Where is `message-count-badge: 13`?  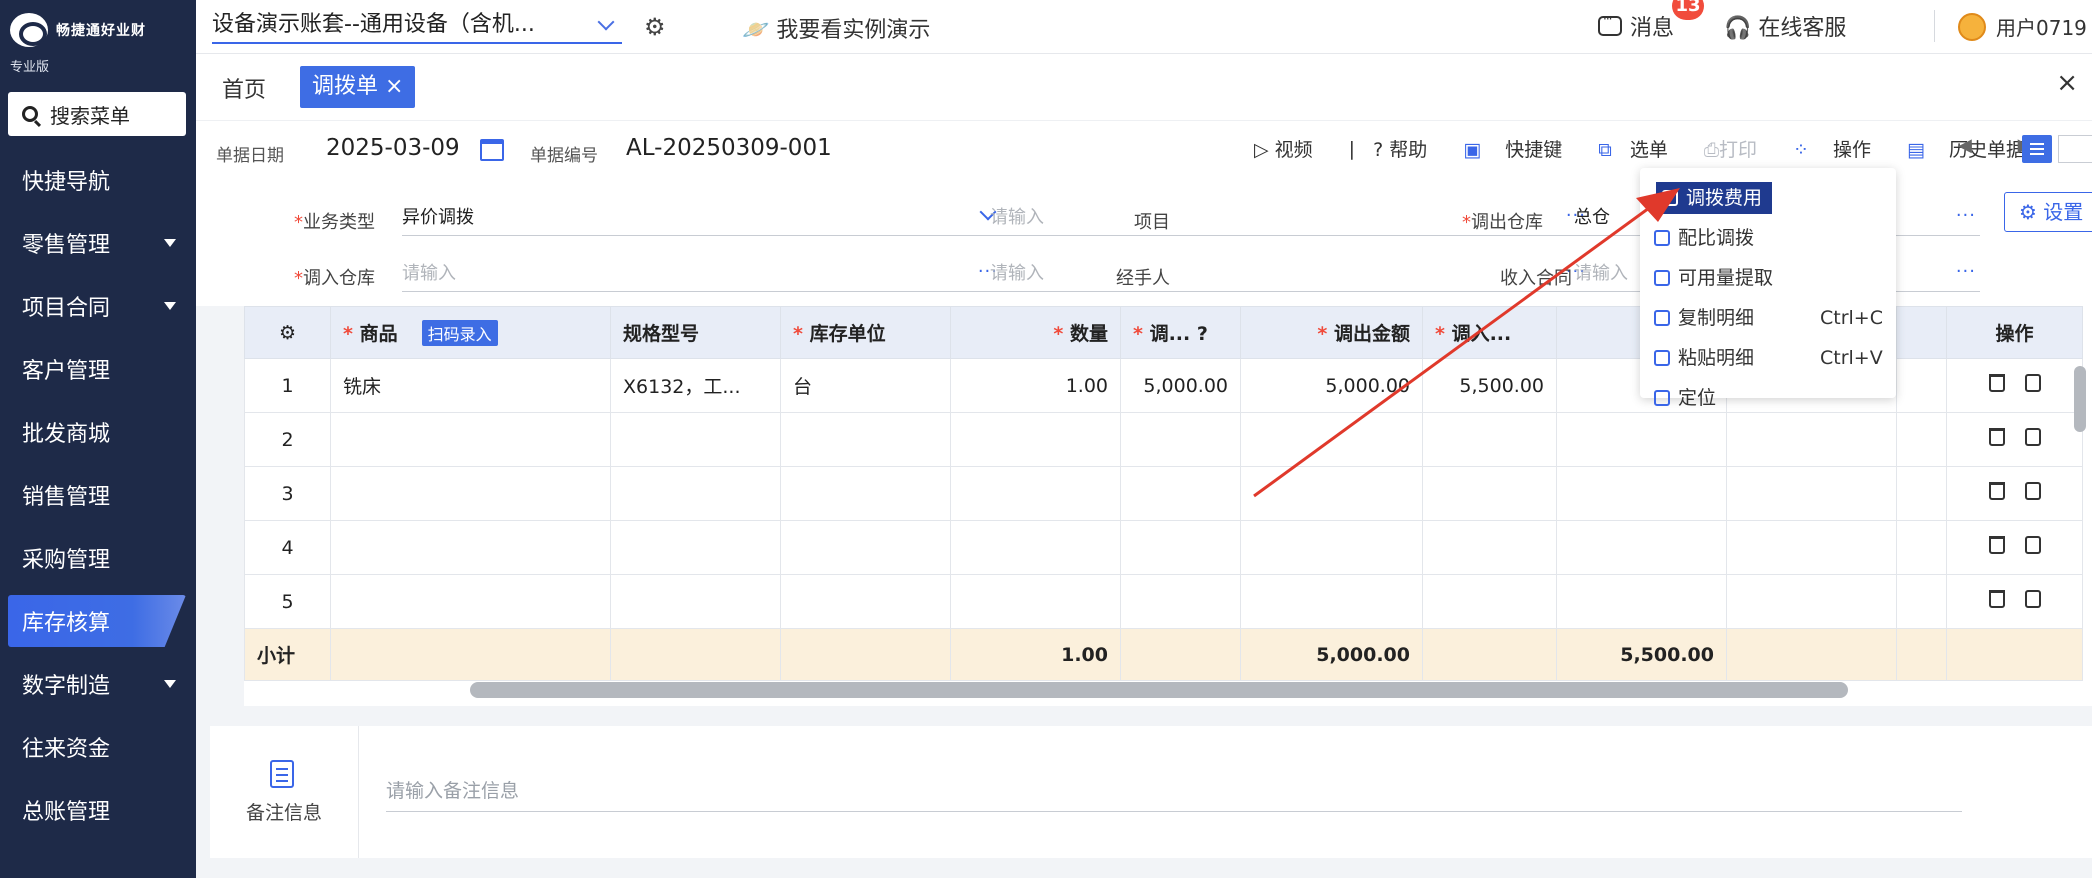
message-count-badge: 13 is located at coordinates (1688, 10).